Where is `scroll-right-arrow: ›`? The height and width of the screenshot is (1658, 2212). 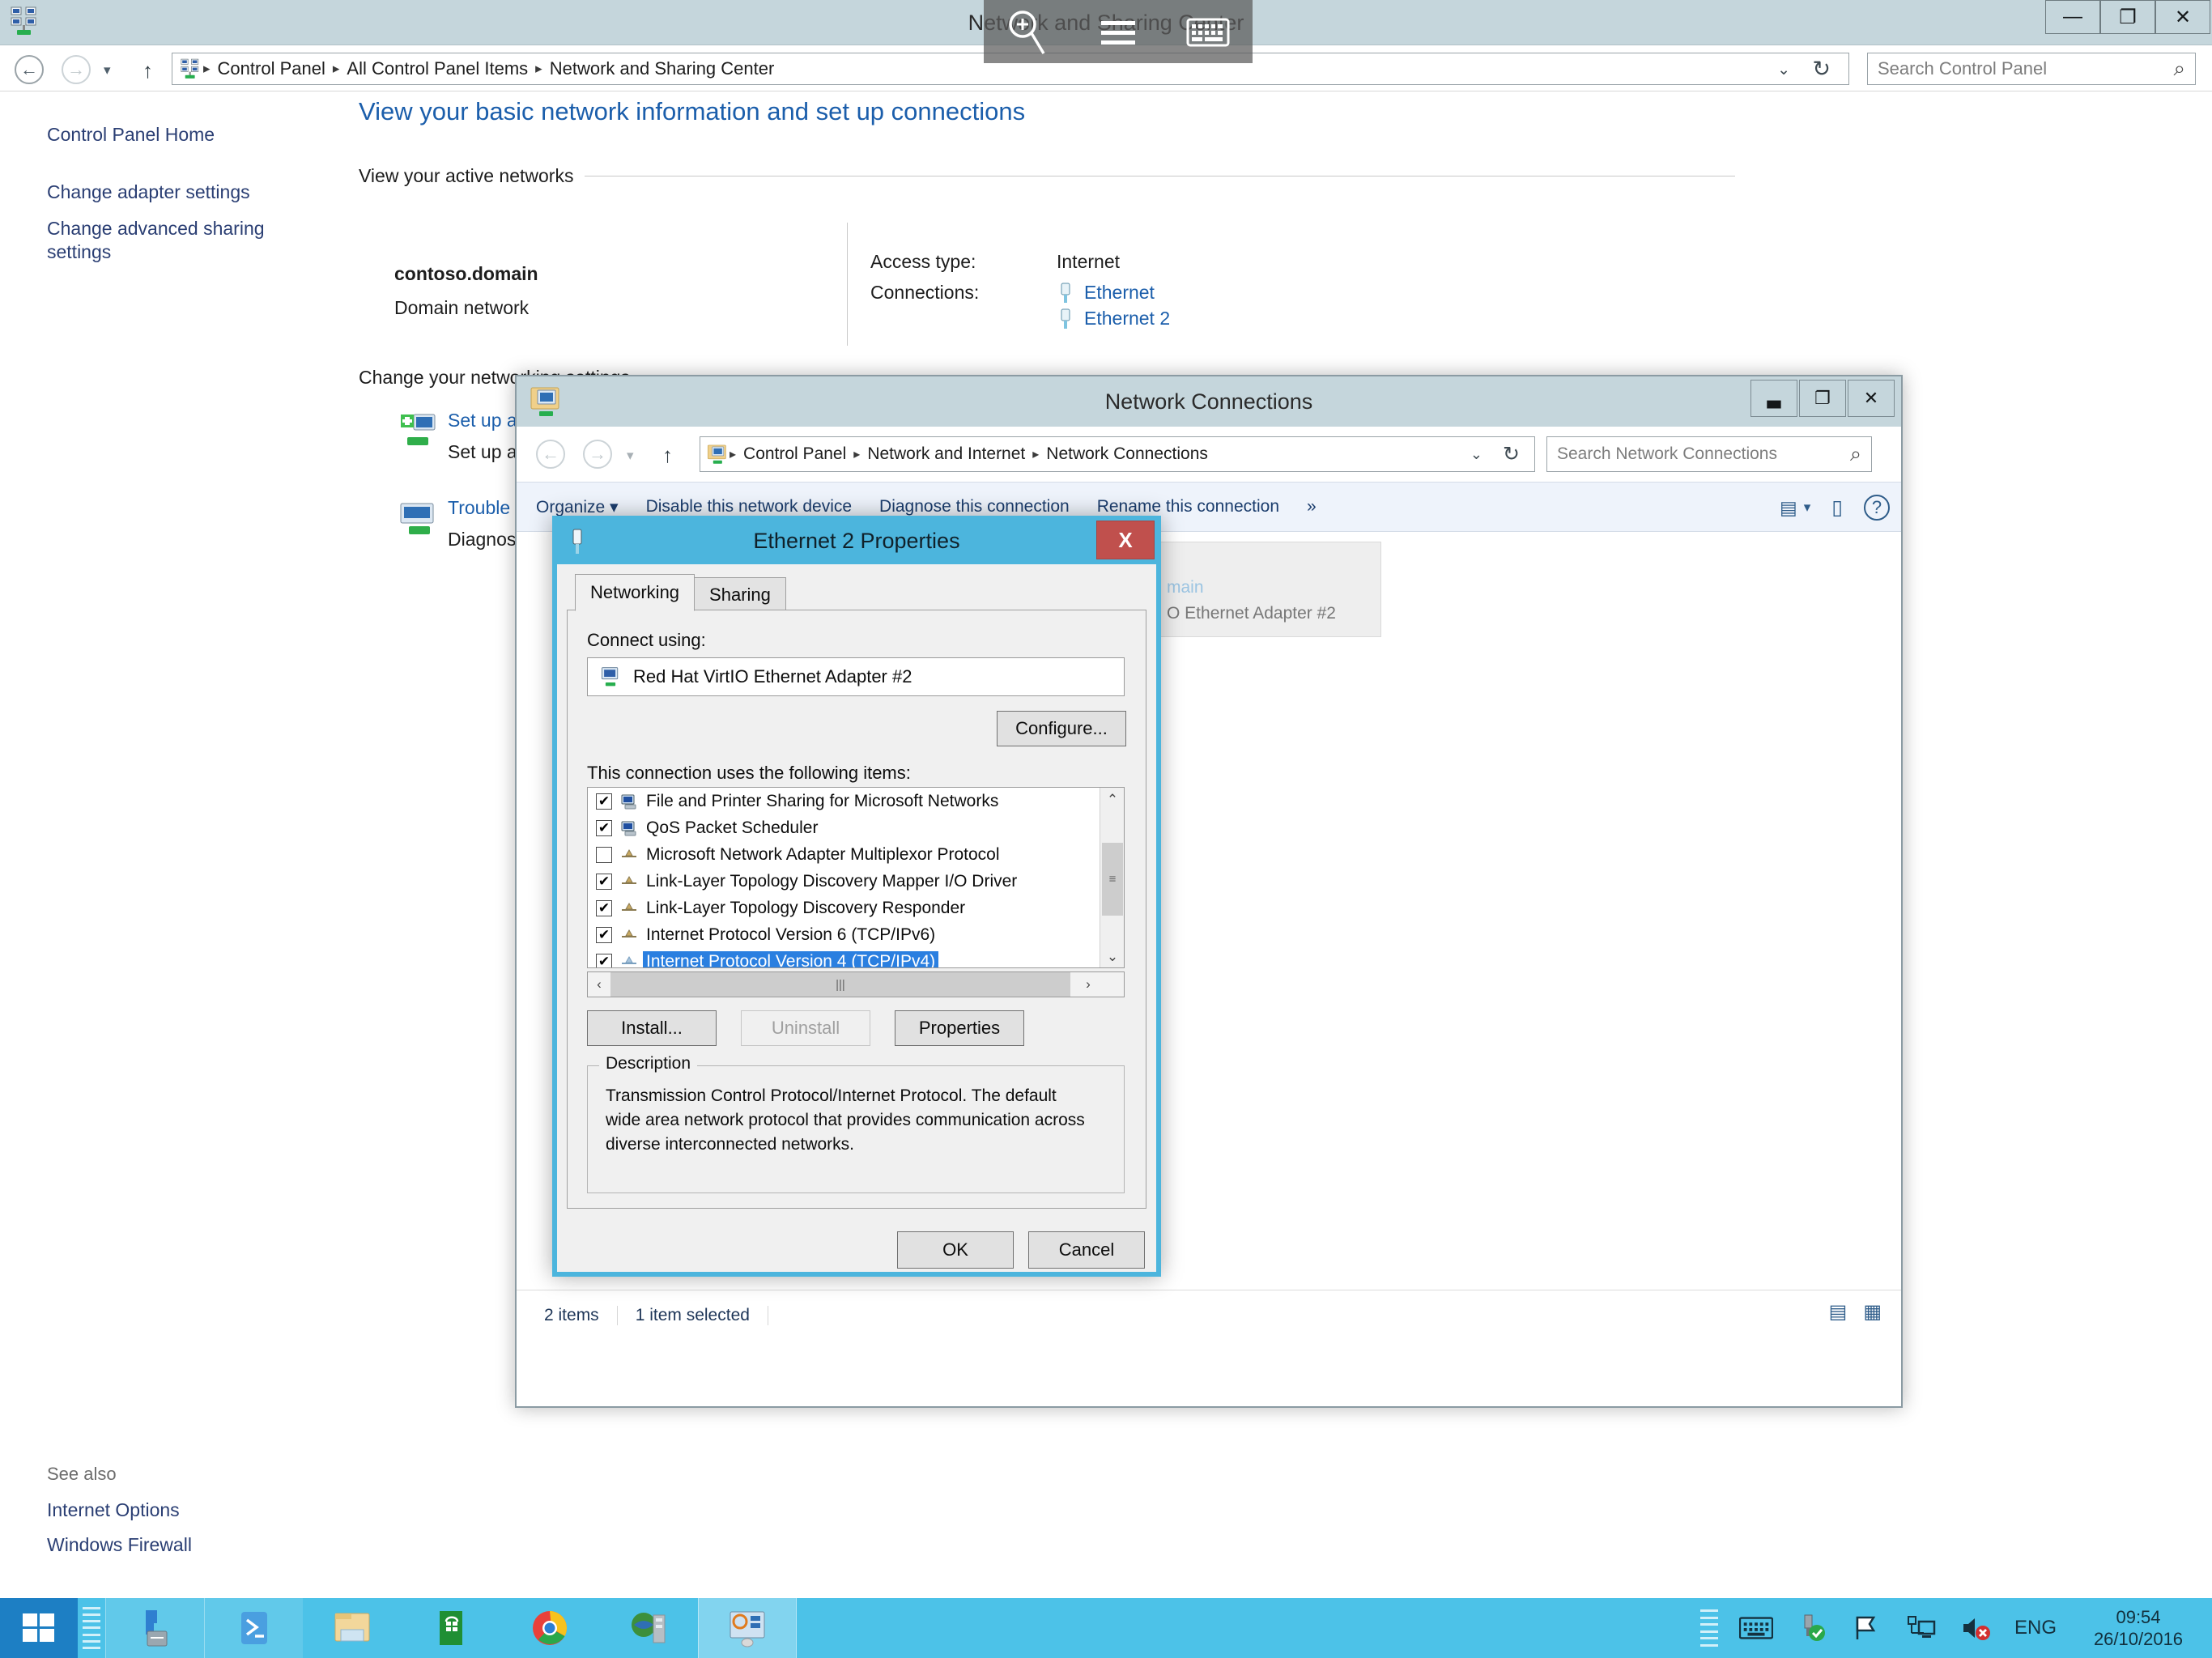
scroll-right-arrow: › is located at coordinates (1088, 984).